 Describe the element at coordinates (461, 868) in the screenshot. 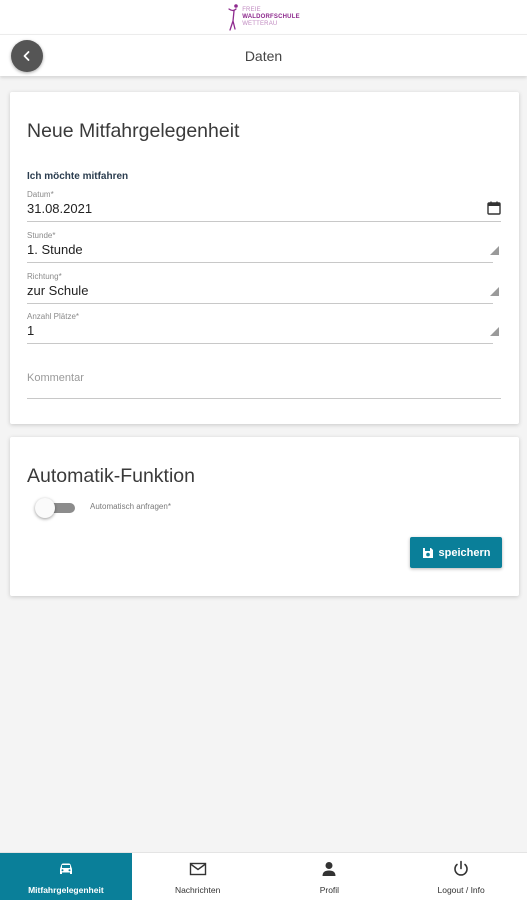

I see `power-icon` at that location.